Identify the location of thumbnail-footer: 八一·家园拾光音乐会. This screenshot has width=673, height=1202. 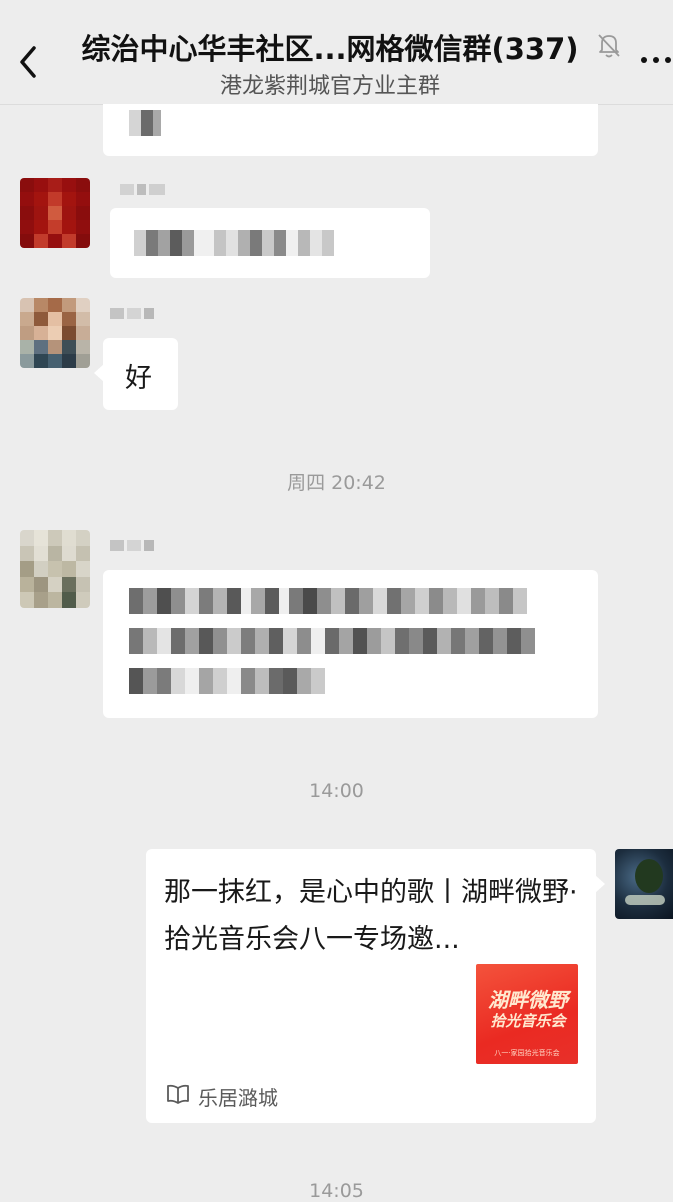
(527, 1053).